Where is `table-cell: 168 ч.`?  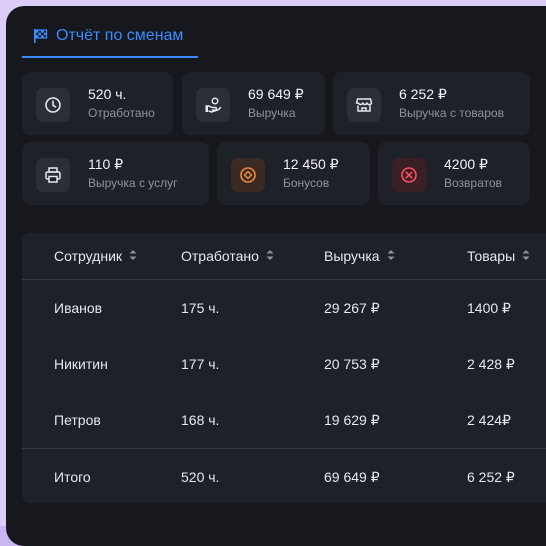 table-cell: 168 ч. is located at coordinates (200, 420).